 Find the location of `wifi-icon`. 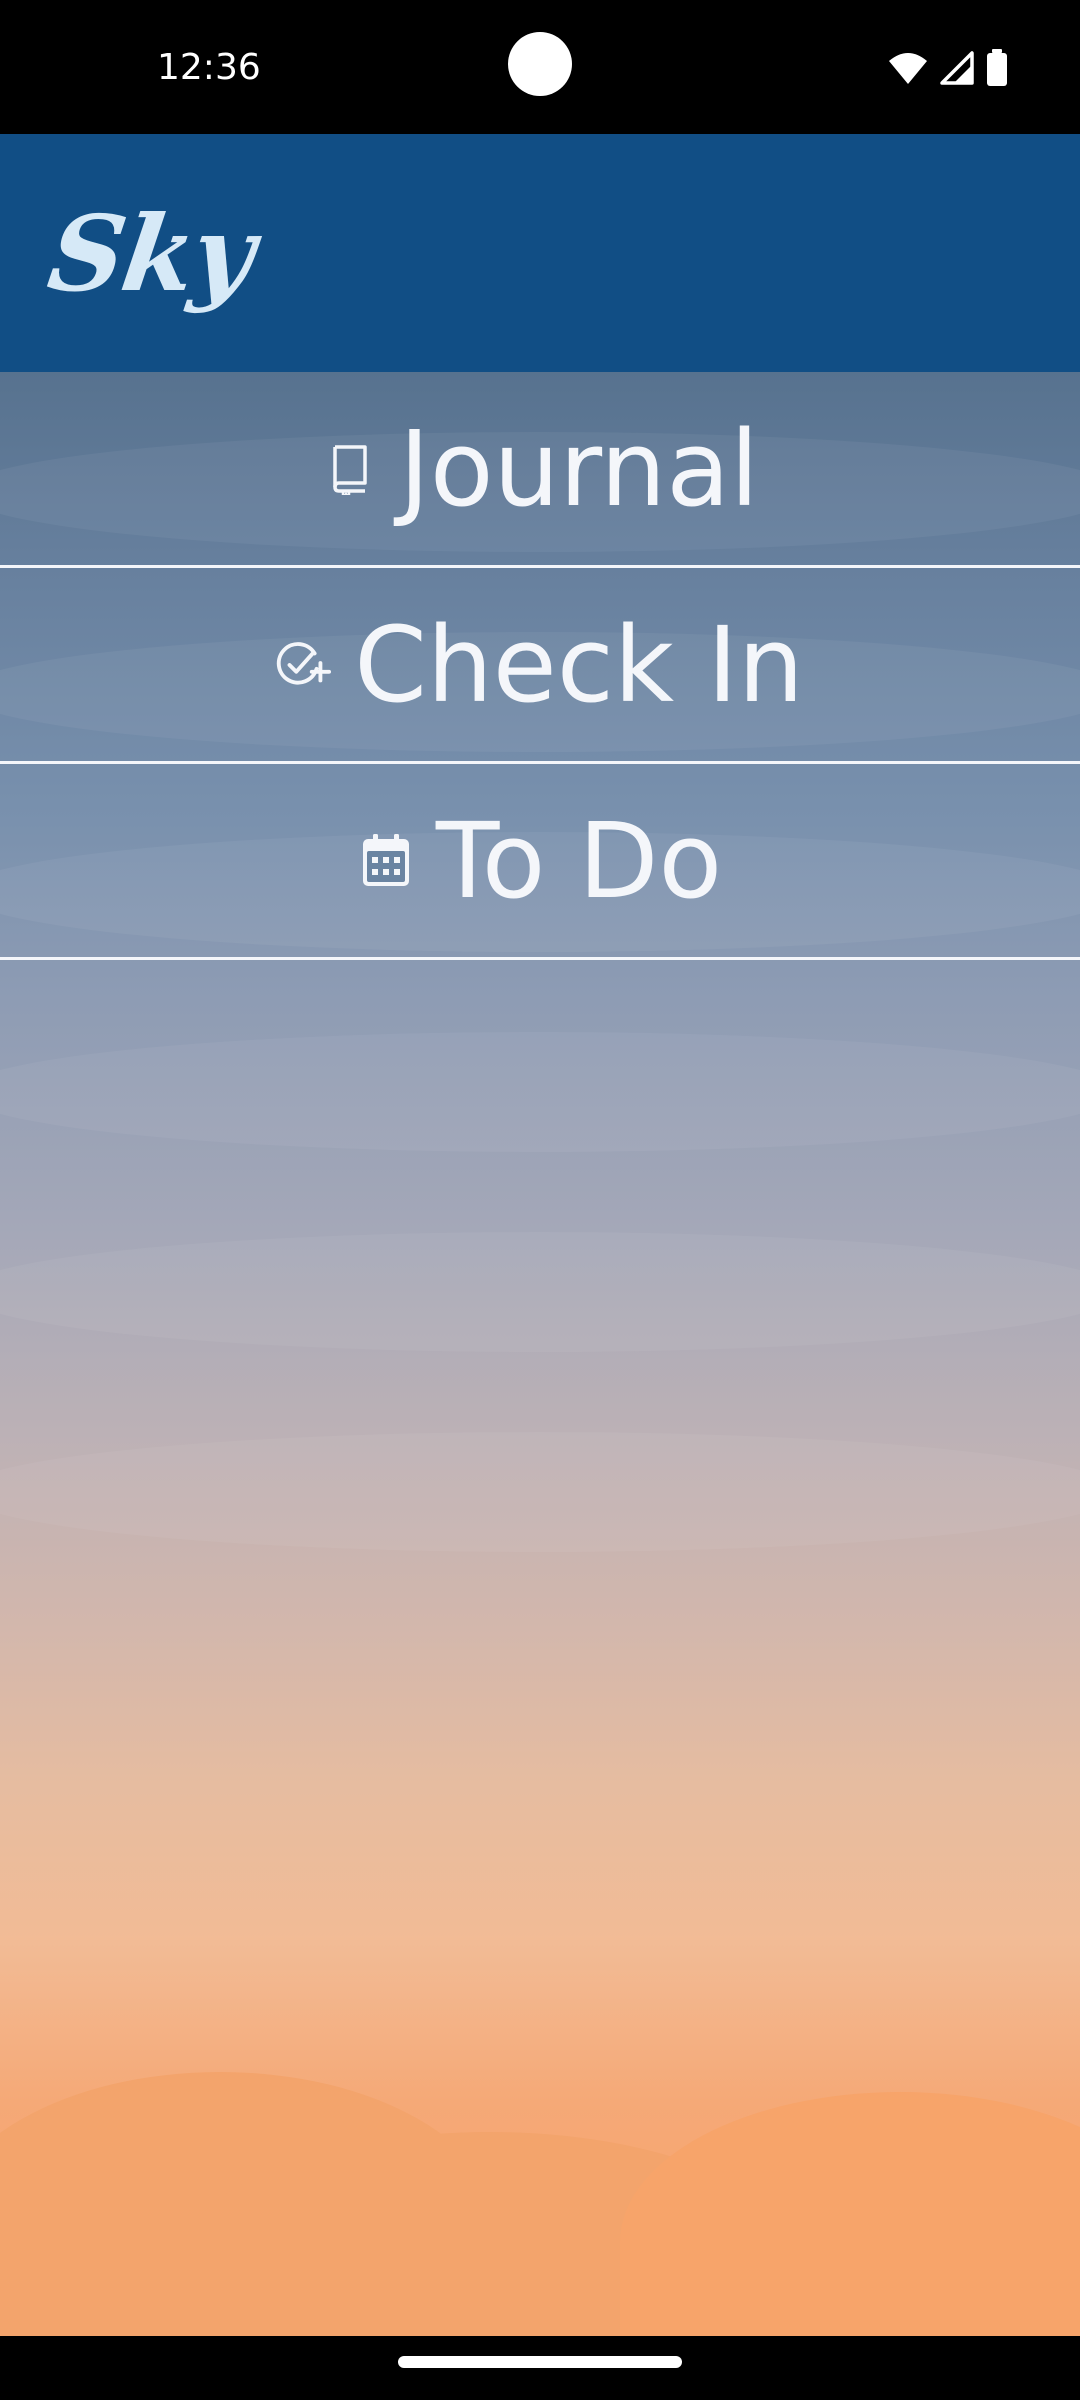

wifi-icon is located at coordinates (908, 68).